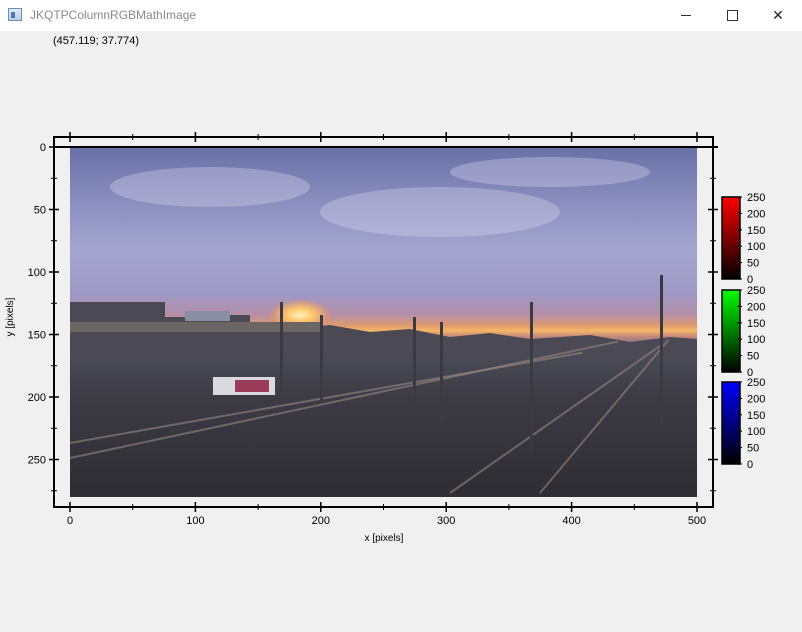  Describe the element at coordinates (731, 238) in the screenshot. I see `colorbar-red` at that location.